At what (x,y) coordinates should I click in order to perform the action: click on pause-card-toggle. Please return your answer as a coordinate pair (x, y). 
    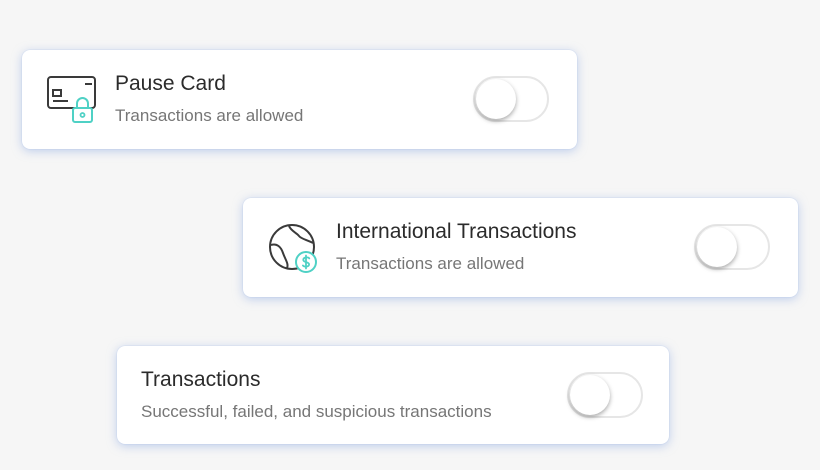
    Looking at the image, I should click on (511, 99).